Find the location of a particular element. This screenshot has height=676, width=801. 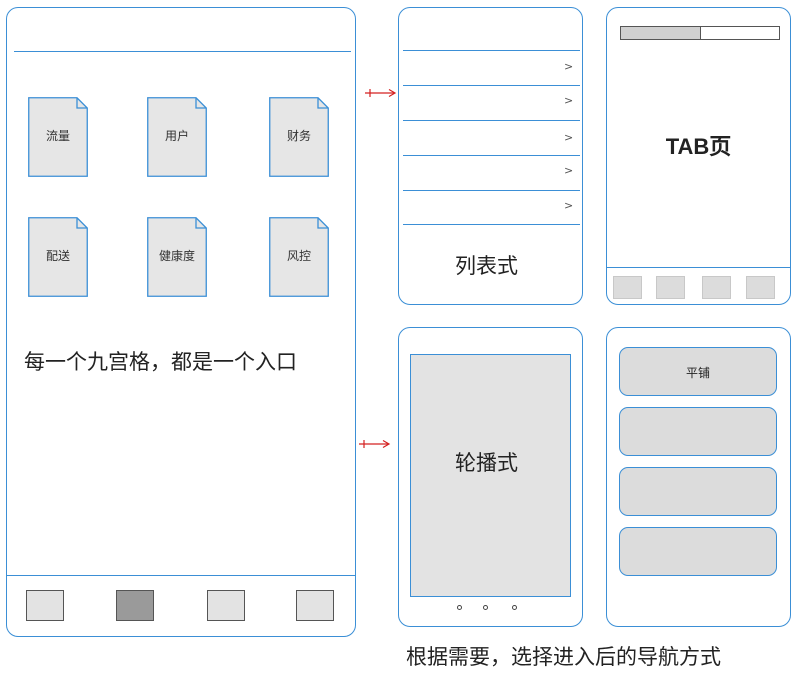

grid-item-delivery: 配送 is located at coordinates (58, 257).